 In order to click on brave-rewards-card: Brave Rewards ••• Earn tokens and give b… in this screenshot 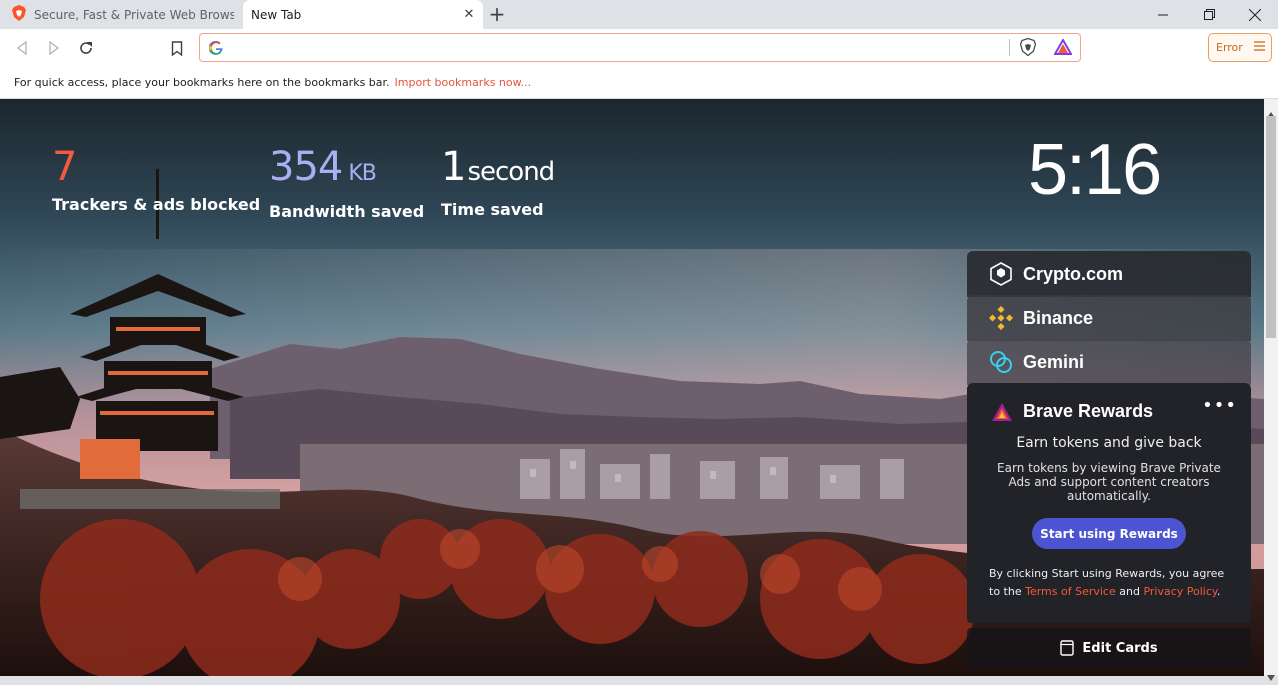, I will do `click(1109, 503)`.